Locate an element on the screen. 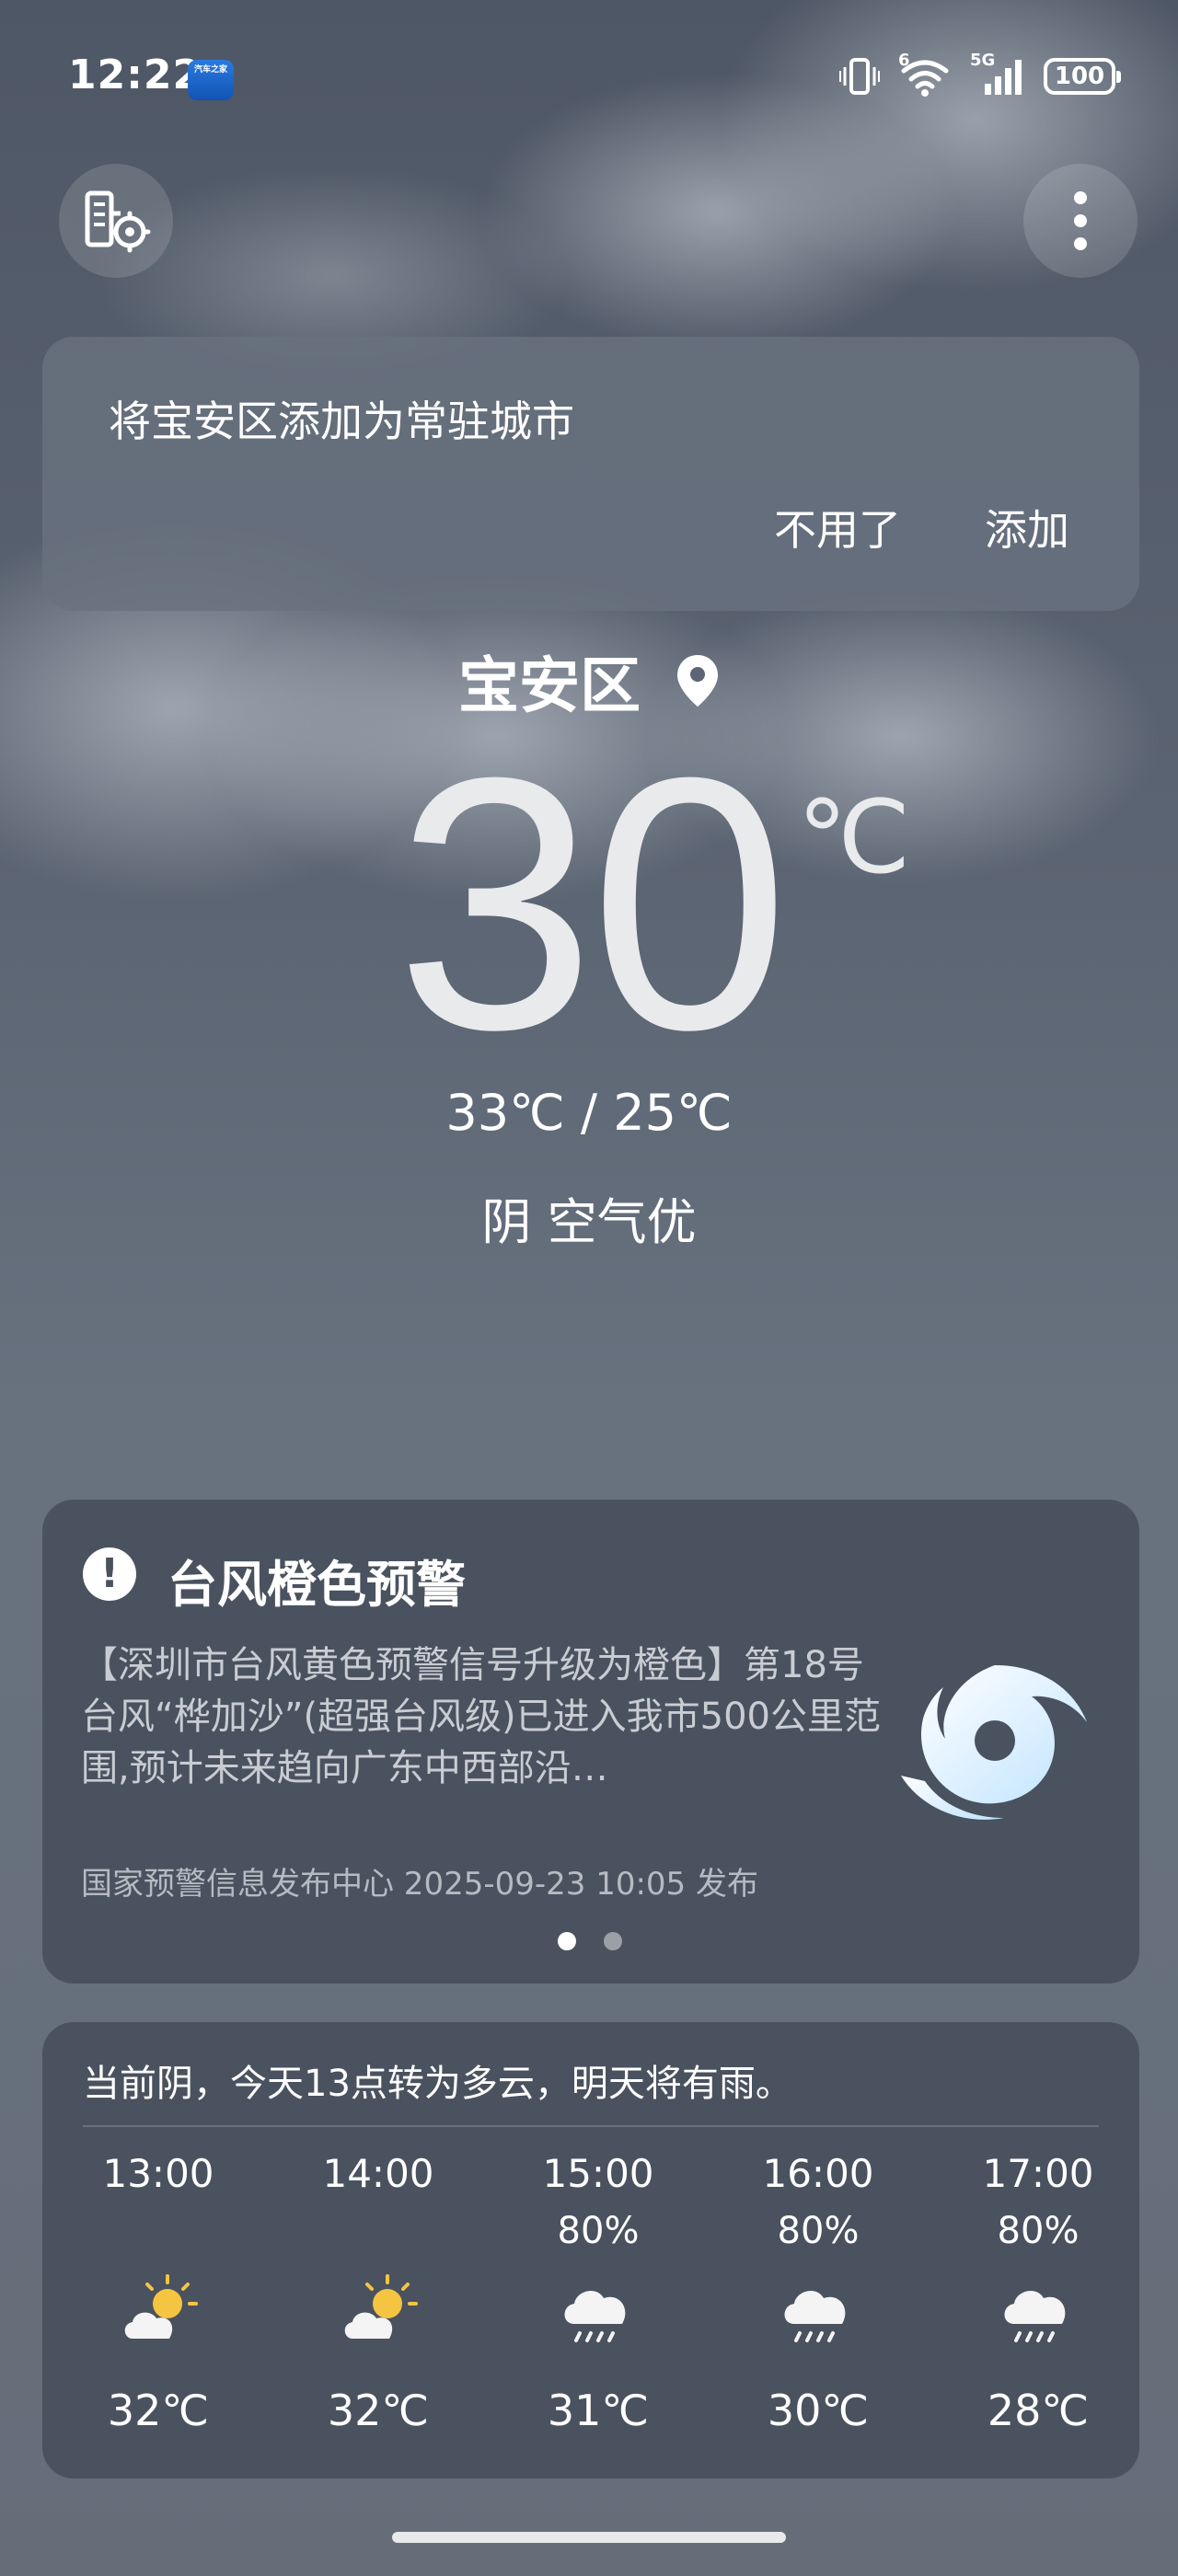 The height and width of the screenshot is (2576, 1178). hour-time: 17:00 is located at coordinates (1038, 2173).